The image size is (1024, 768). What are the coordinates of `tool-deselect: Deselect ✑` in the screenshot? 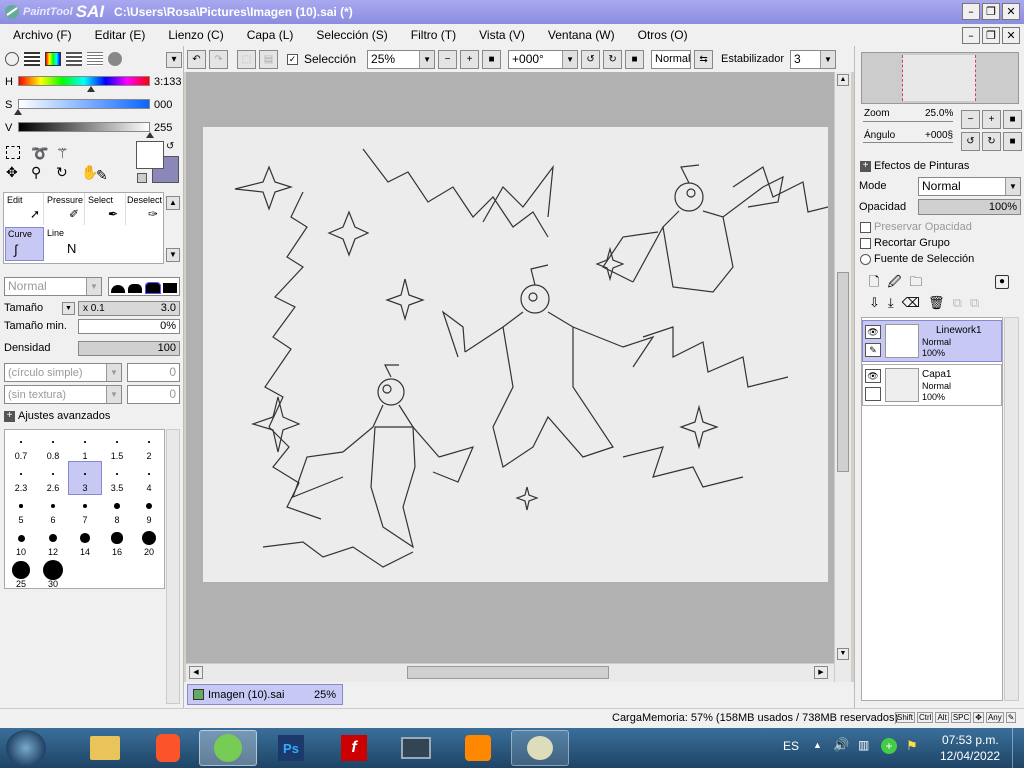 It's located at (145, 209).